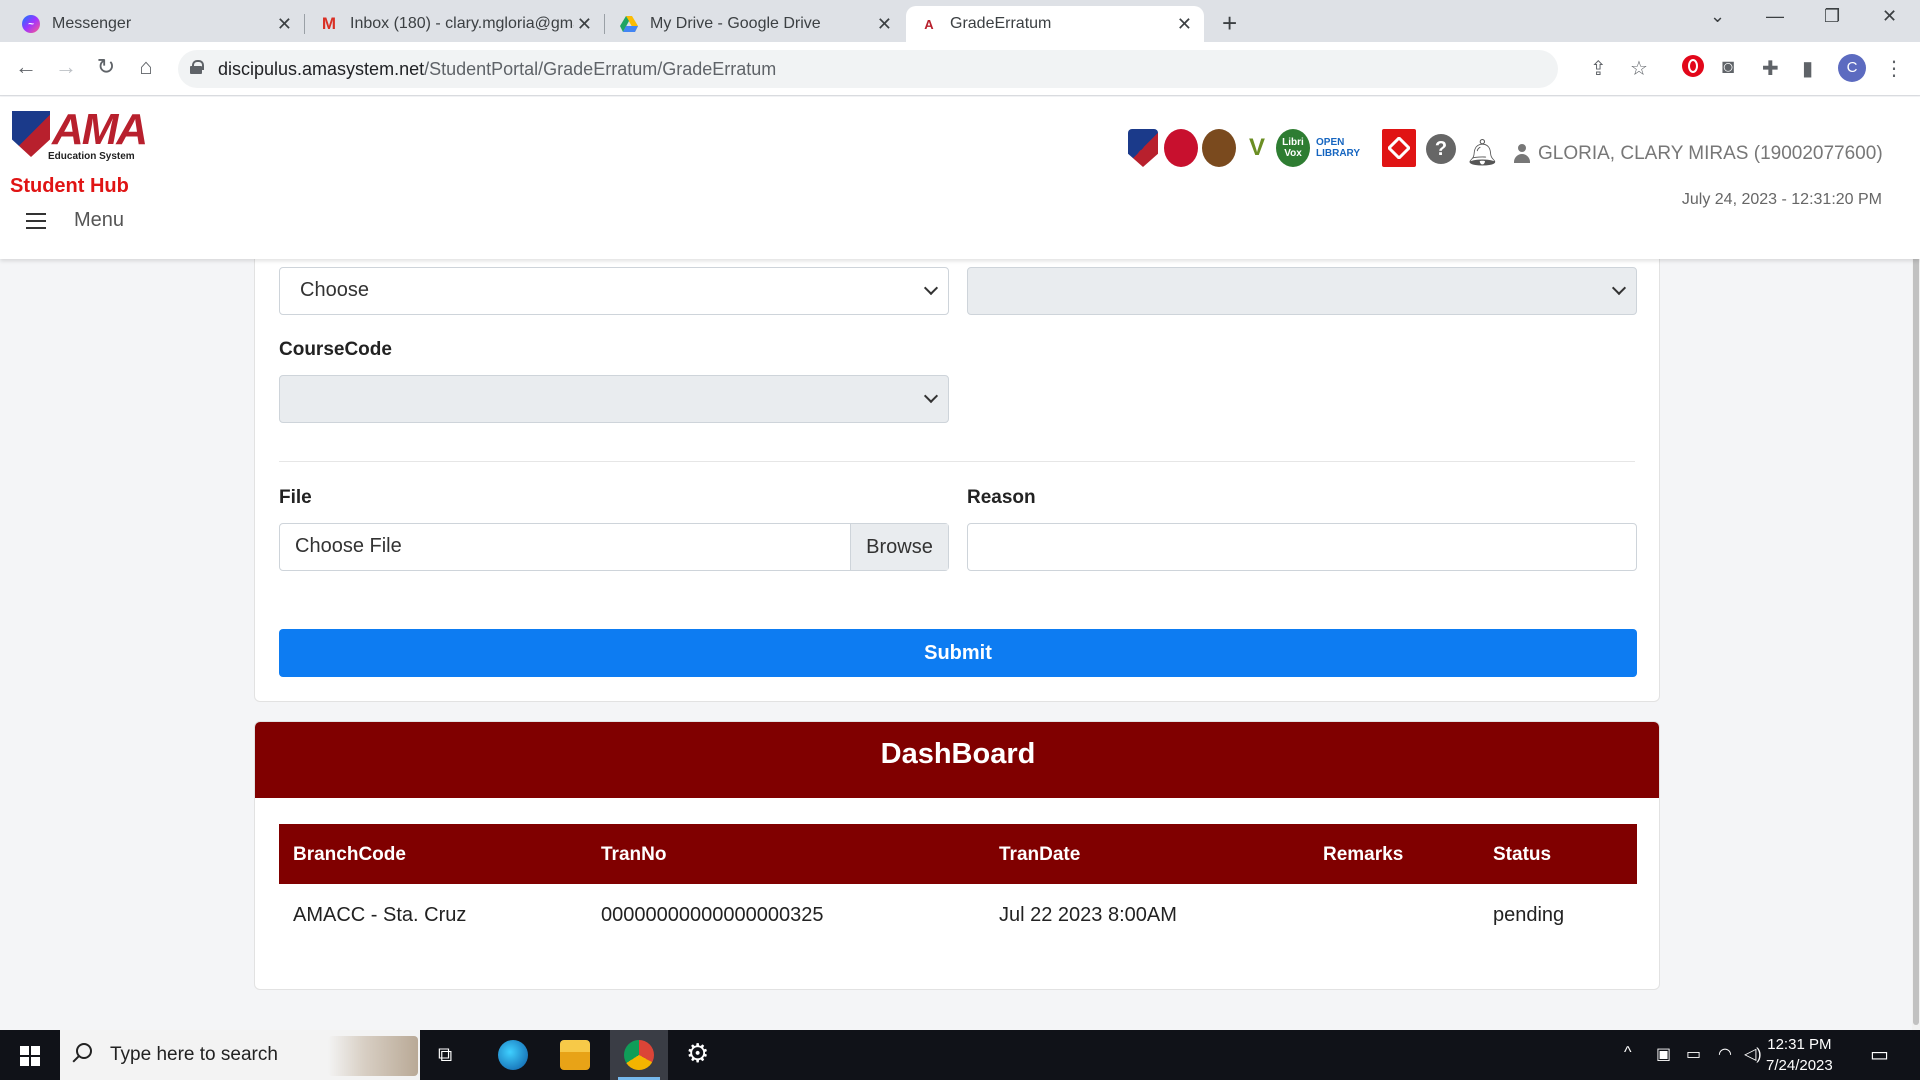  Describe the element at coordinates (295, 497) in the screenshot. I see `file-label: File` at that location.